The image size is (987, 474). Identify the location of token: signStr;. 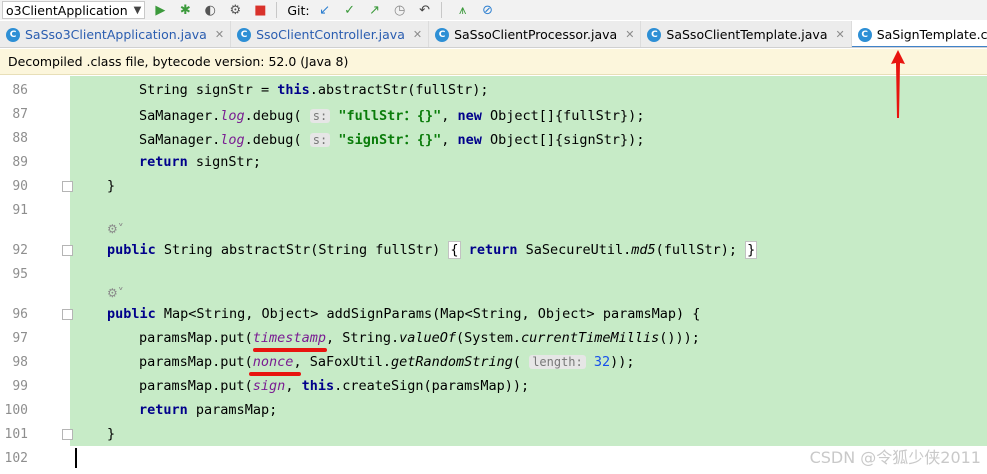
(228, 162).